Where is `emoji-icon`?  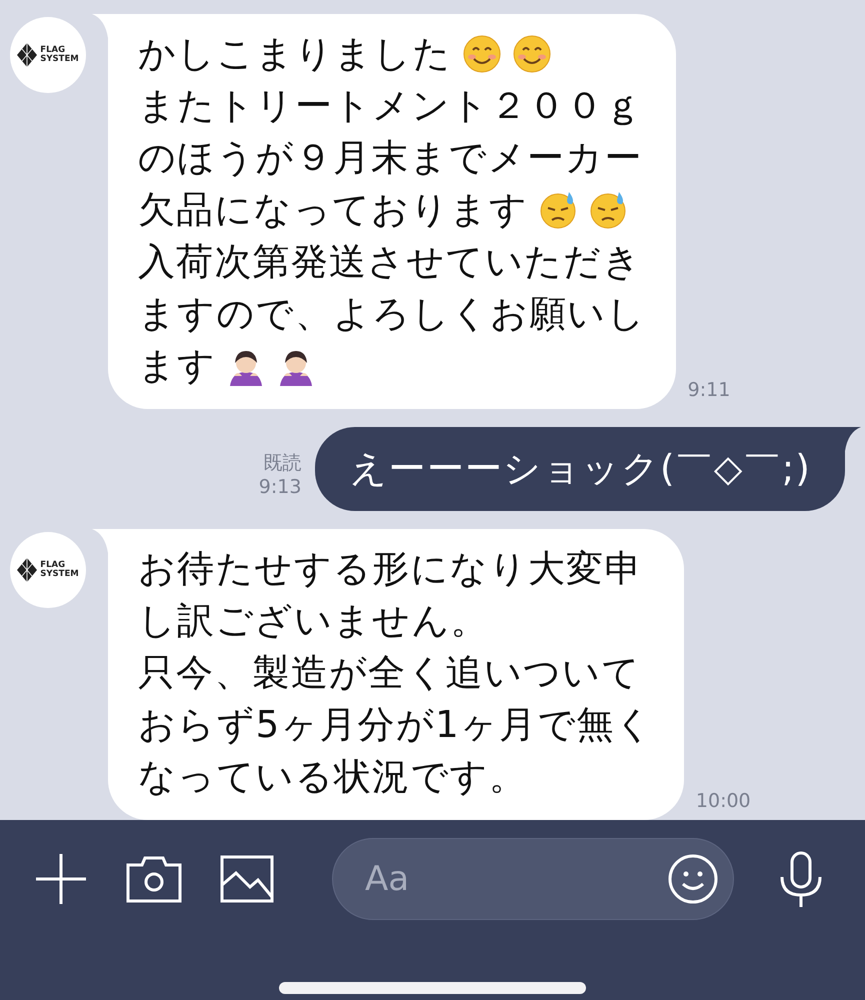
emoji-icon is located at coordinates (693, 879).